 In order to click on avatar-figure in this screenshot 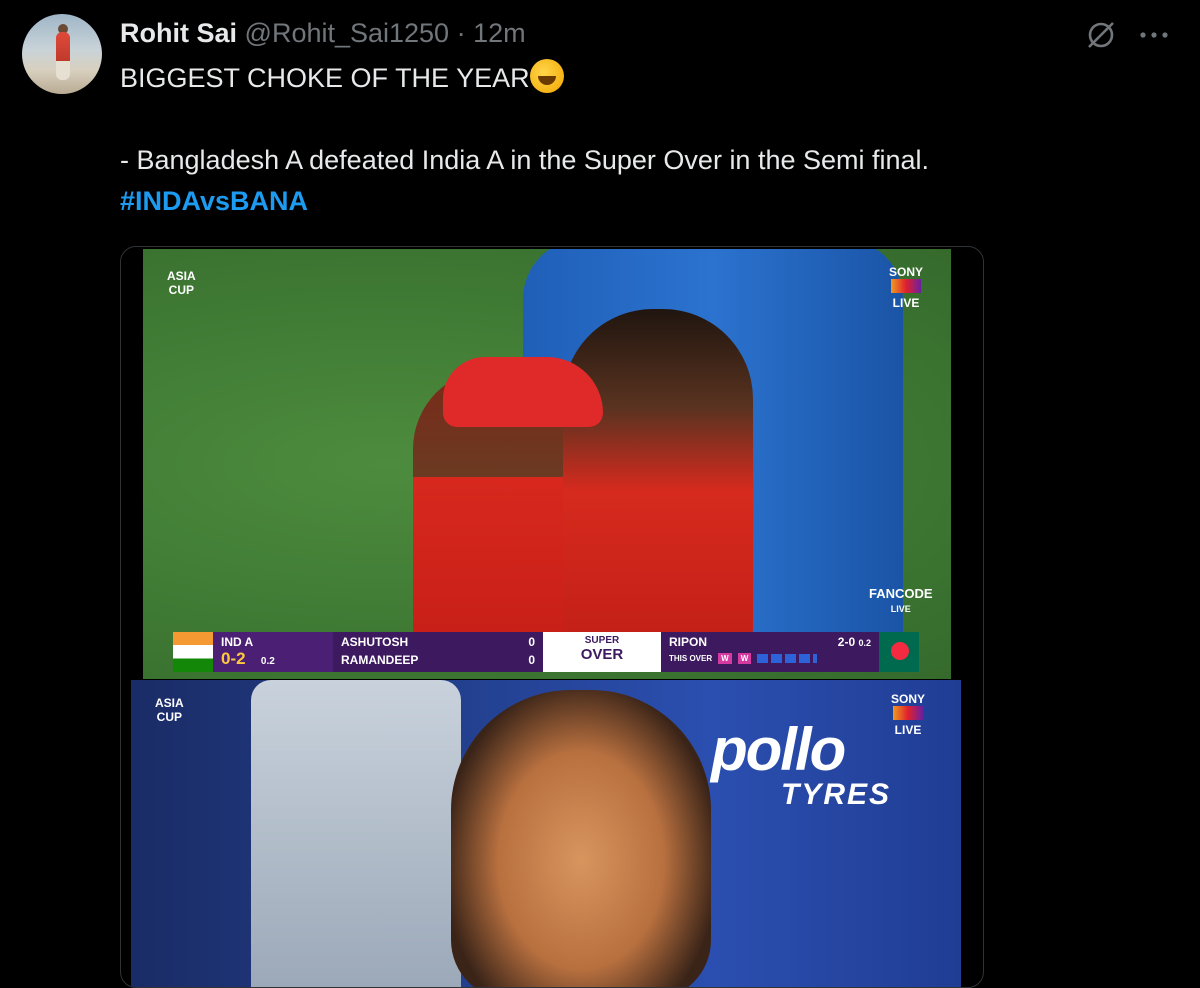, I will do `click(63, 56)`.